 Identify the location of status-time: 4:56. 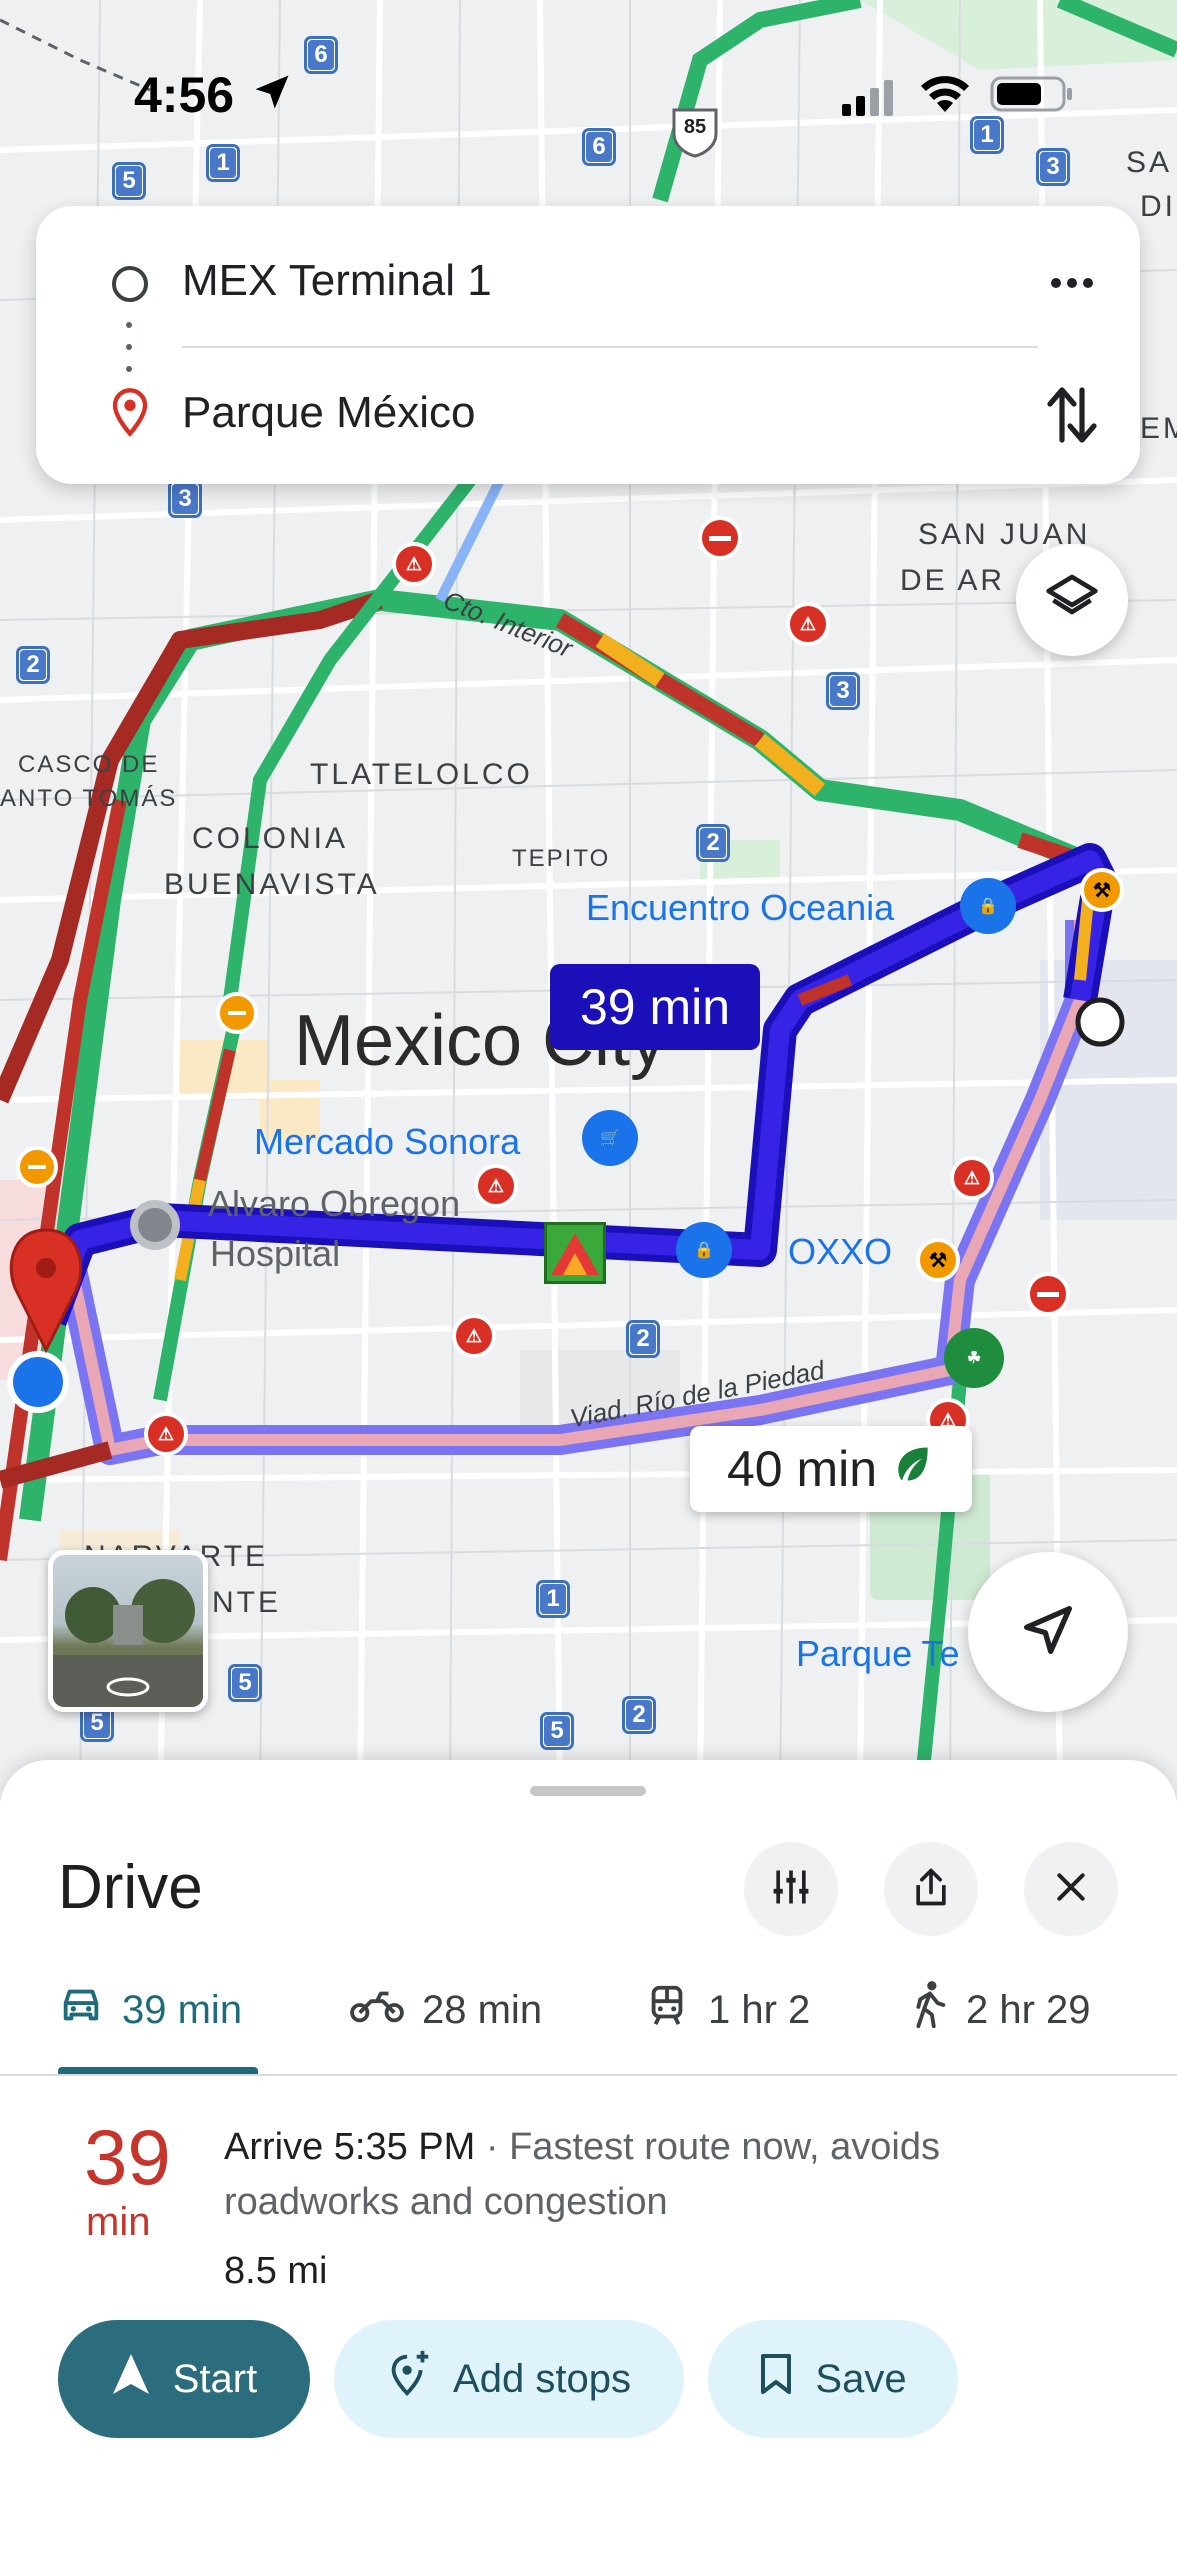
(184, 95).